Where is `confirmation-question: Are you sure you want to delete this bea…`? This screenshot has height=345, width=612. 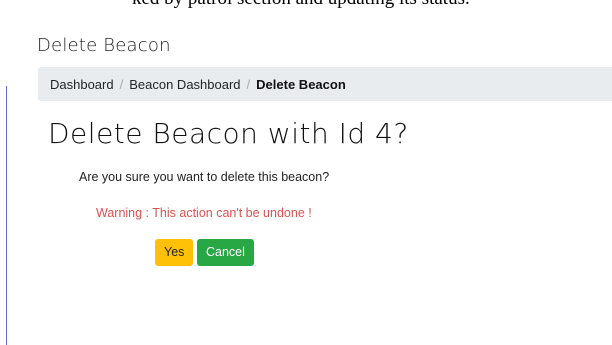
confirmation-question: Are you sure you want to delete this bea… is located at coordinates (204, 177).